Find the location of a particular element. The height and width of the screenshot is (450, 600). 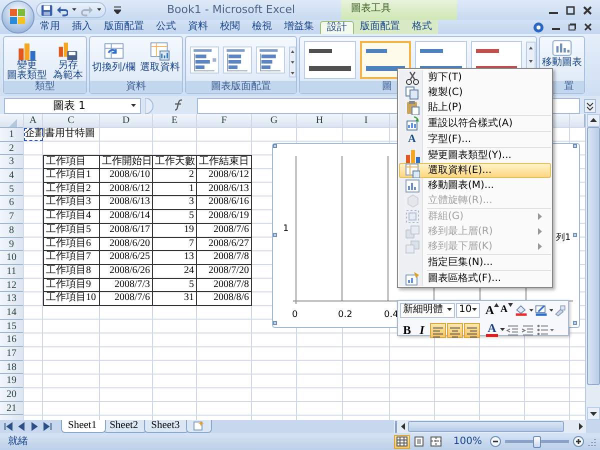

table-cell: 2008/6/27 is located at coordinates (224, 245).